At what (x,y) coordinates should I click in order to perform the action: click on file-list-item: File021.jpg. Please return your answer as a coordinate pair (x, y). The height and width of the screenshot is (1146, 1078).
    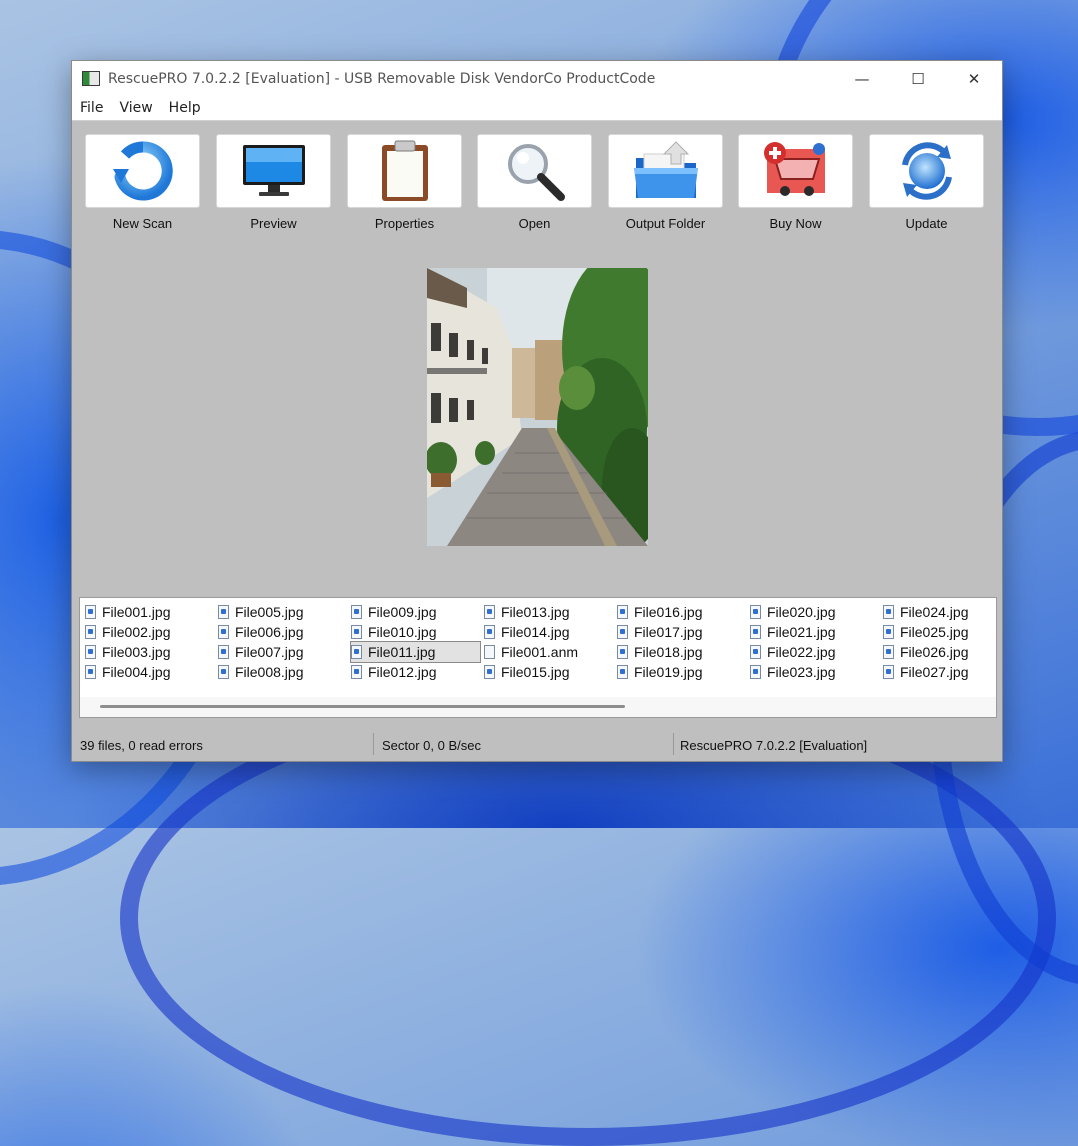
    Looking at the image, I should click on (795, 632).